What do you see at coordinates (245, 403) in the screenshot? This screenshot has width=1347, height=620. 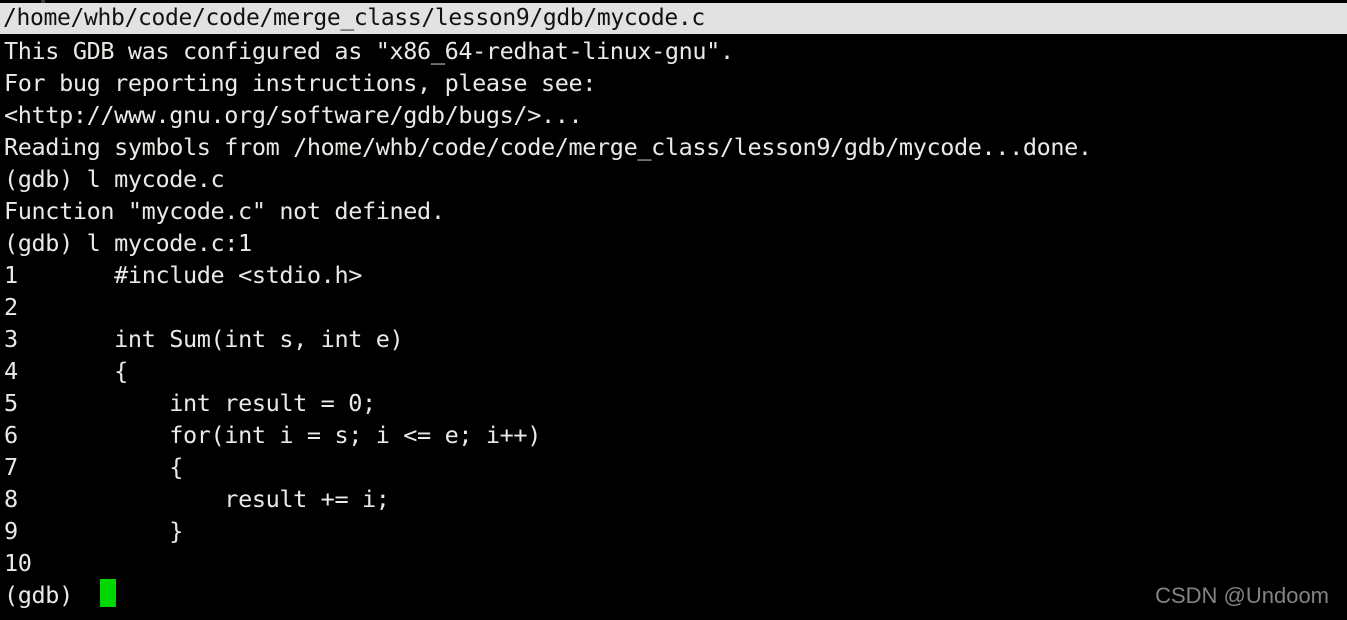 I see `code-line-source: int result = 0;` at bounding box center [245, 403].